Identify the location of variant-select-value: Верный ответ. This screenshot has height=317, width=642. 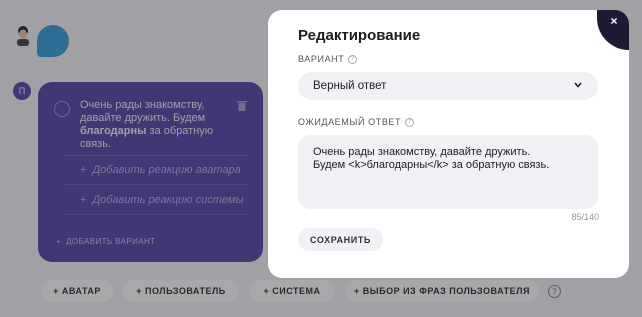
(350, 86).